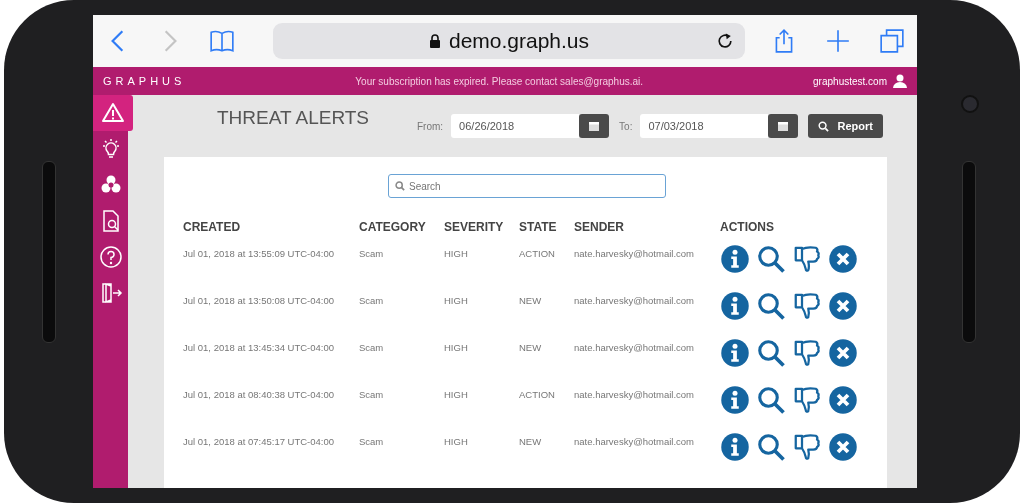 The height and width of the screenshot is (503, 1024). What do you see at coordinates (515, 126) in the screenshot?
I see `from-date-field: 06/26/2018` at bounding box center [515, 126].